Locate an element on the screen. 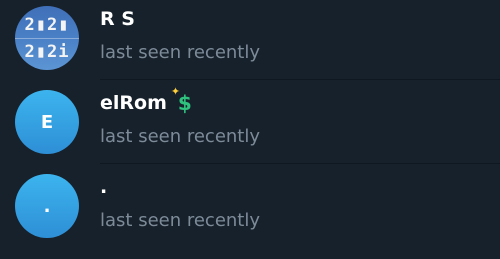  contact-avatar: E is located at coordinates (47, 122).